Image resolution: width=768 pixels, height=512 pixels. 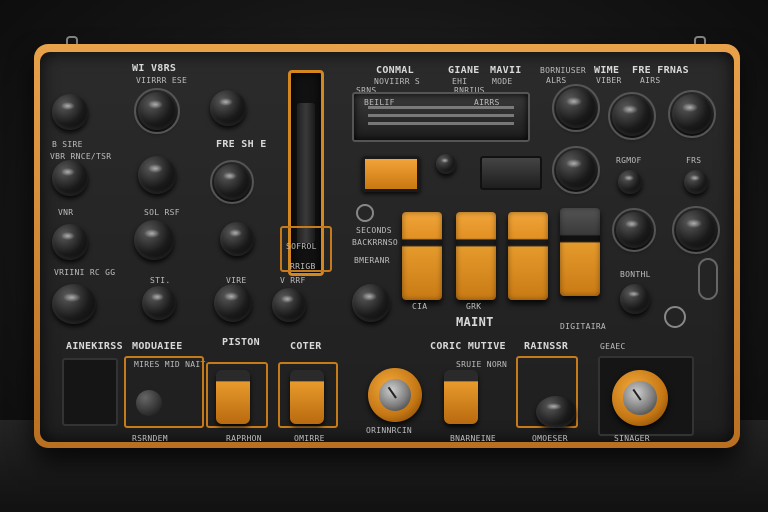 What do you see at coordinates (289, 305) in the screenshot?
I see `knob-left-r4c4` at bounding box center [289, 305].